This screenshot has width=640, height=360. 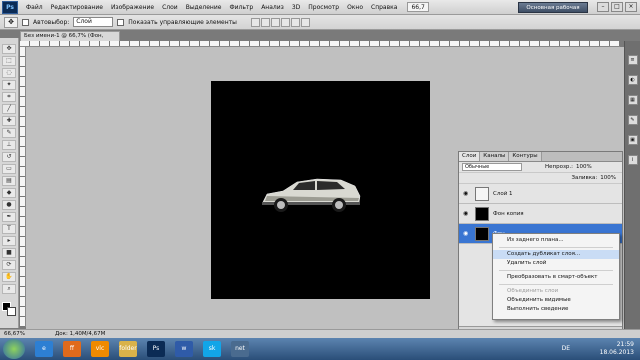 What do you see at coordinates (9, 241) in the screenshot?
I see `path-select-icon: ▸` at bounding box center [9, 241].